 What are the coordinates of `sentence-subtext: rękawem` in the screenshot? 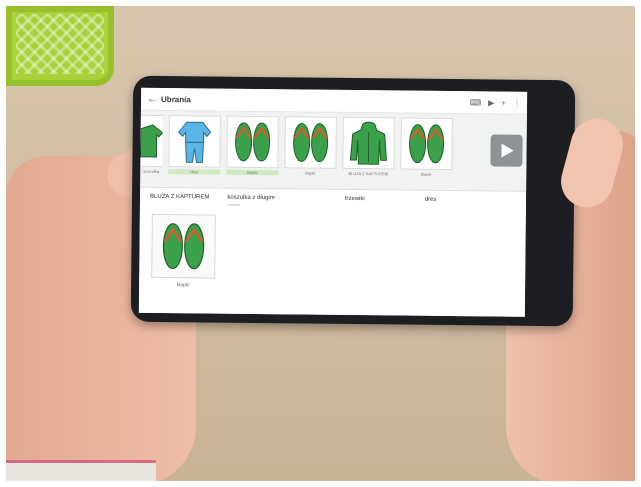 It's located at (234, 204).